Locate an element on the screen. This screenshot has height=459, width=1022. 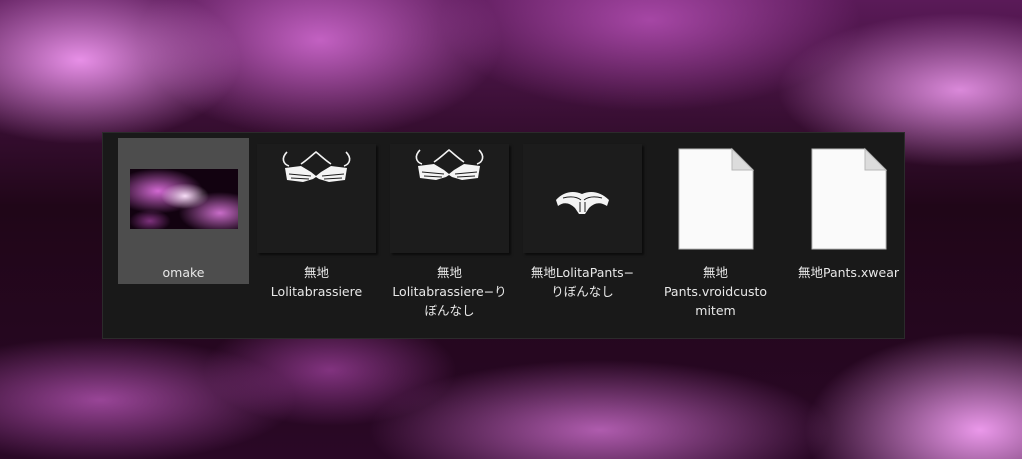
file-item-lolitapants-noribbon: 無地LolitaPants− りぼんなし is located at coordinates (582, 236).